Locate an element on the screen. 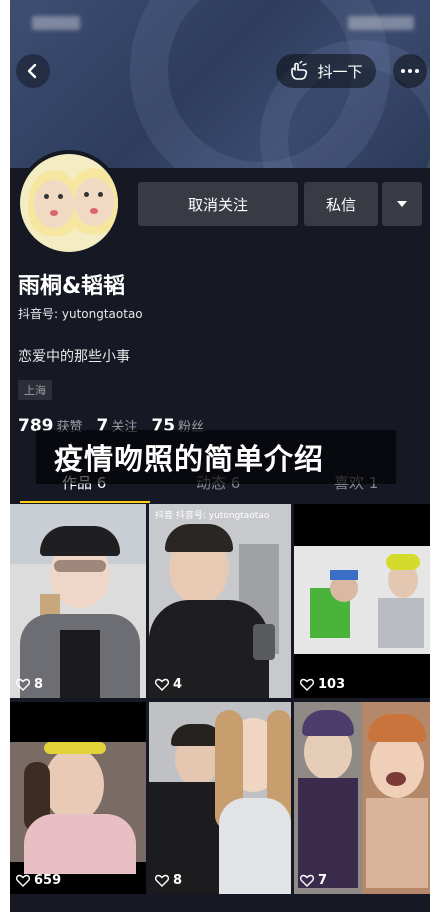 The width and height of the screenshot is (440, 912). bottom-strip is located at coordinates (220, 904).